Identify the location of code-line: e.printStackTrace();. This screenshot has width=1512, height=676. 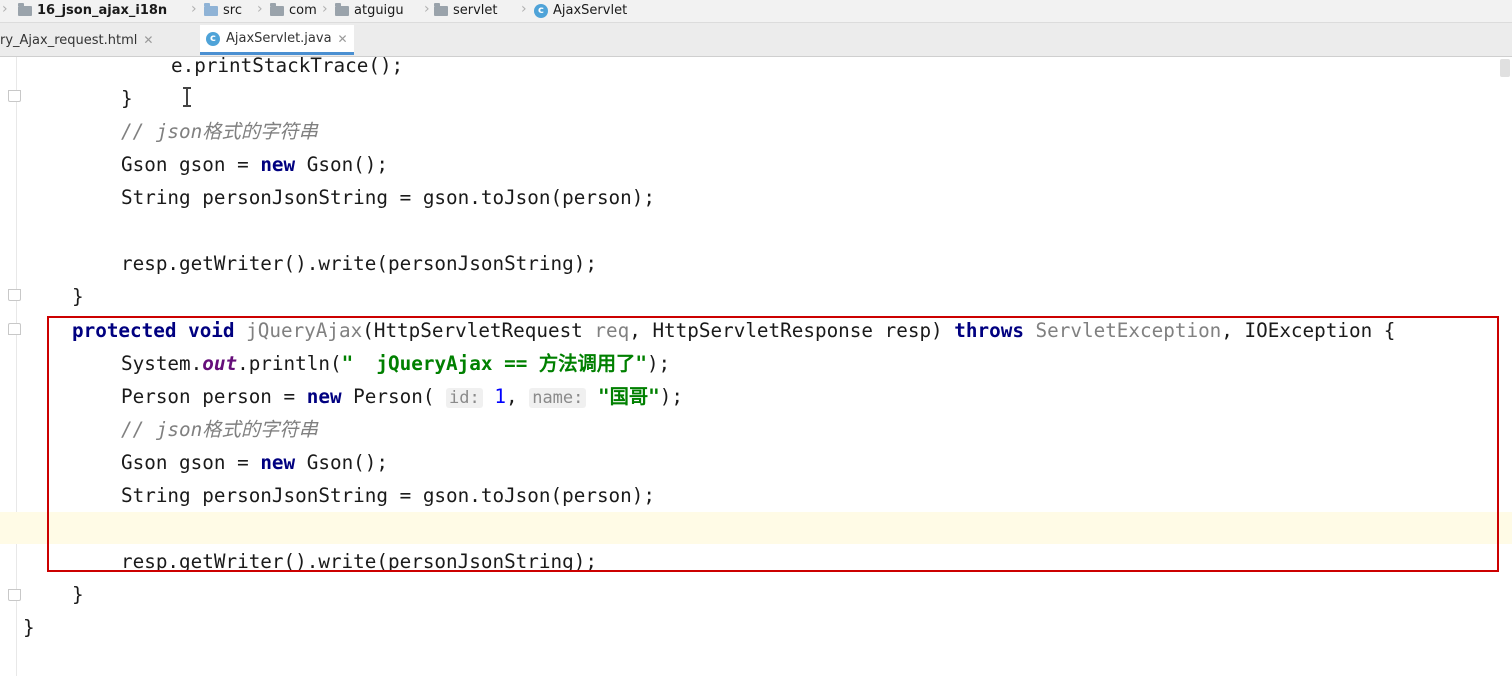
(287, 67).